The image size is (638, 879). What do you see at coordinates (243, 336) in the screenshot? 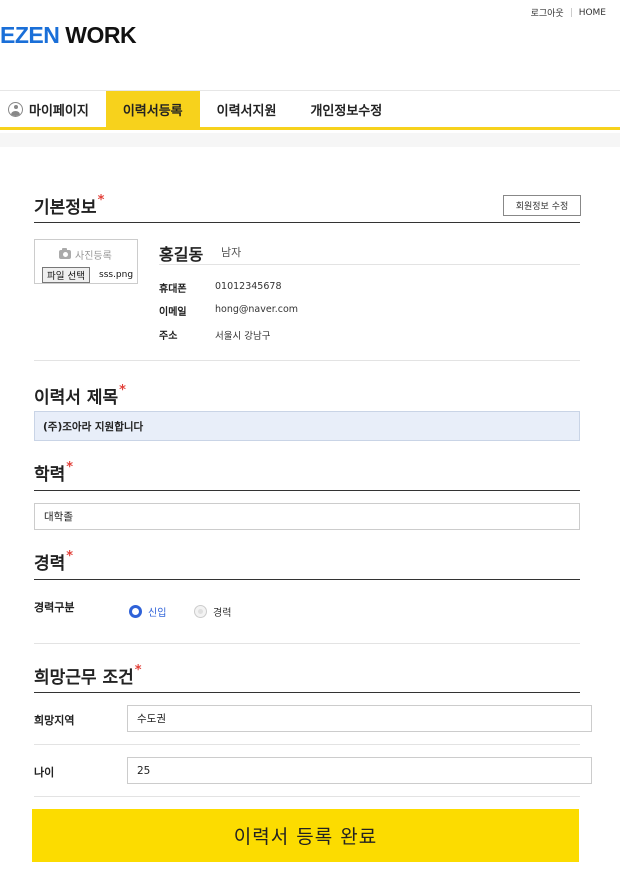
I see `address-value: 서울시 강남구` at bounding box center [243, 336].